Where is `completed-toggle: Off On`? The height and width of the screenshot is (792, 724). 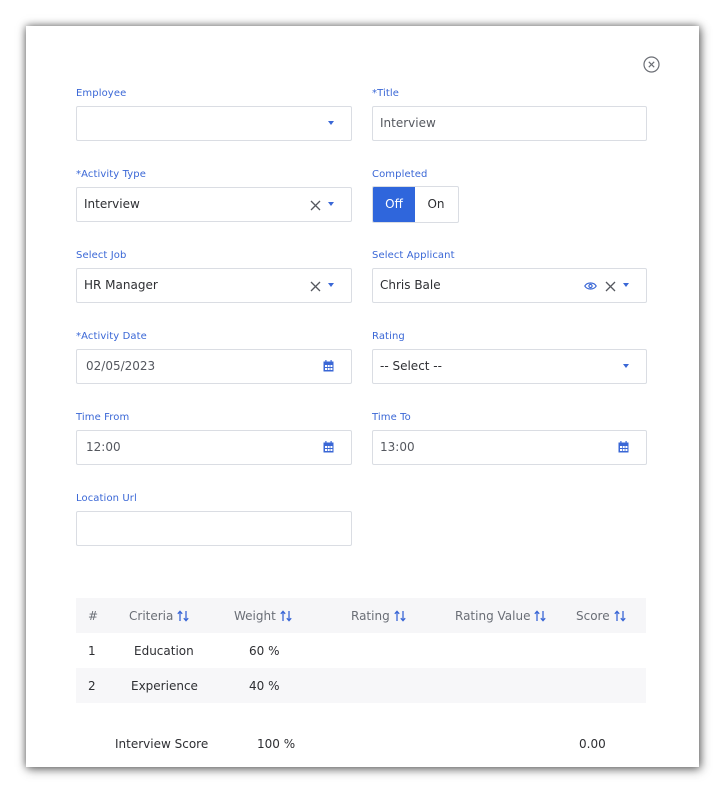
completed-toggle: Off On is located at coordinates (415, 204).